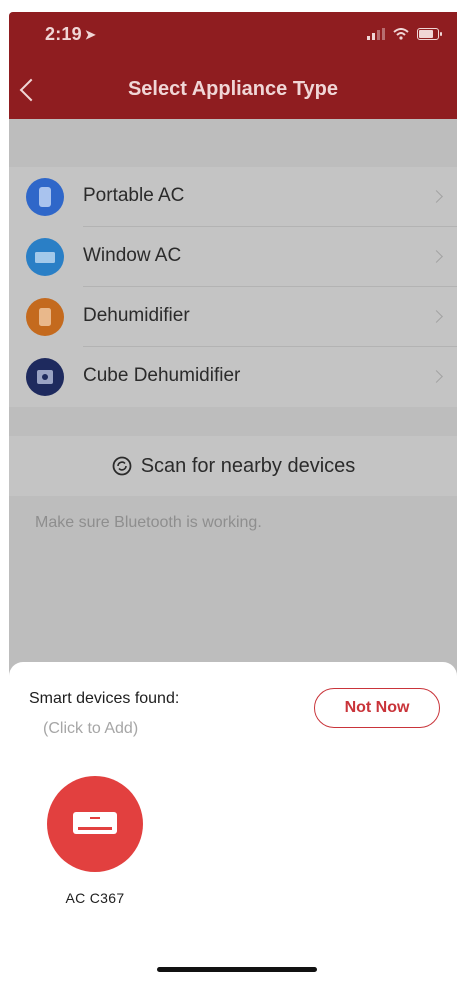  Describe the element at coordinates (45, 317) in the screenshot. I see `dehumidifier-icon` at that location.